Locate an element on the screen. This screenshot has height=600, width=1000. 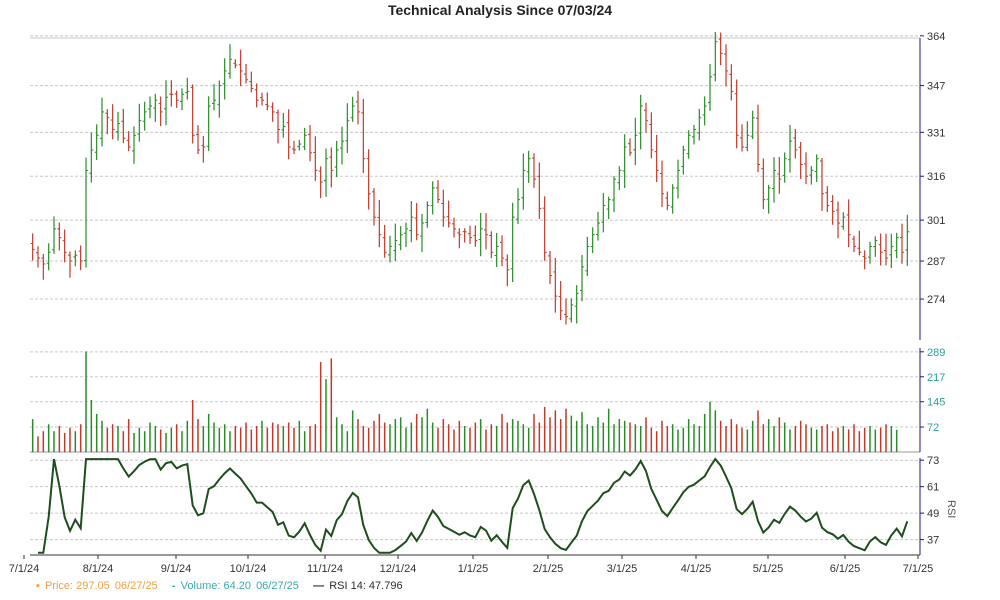
rsi-series-line is located at coordinates (473, 505).